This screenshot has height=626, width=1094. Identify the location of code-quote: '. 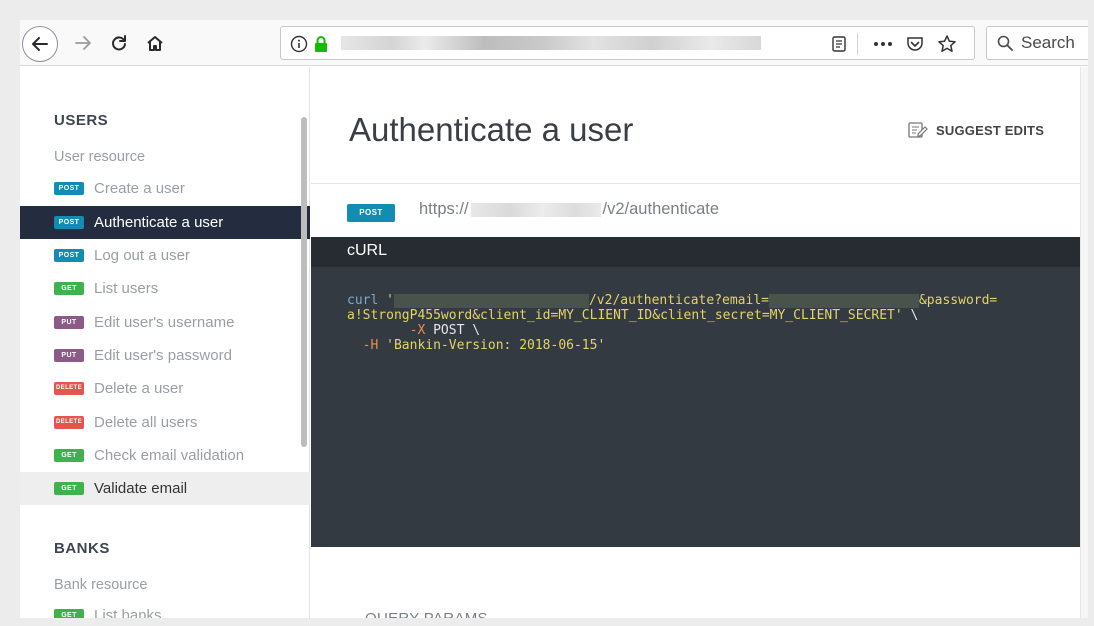
(386, 300).